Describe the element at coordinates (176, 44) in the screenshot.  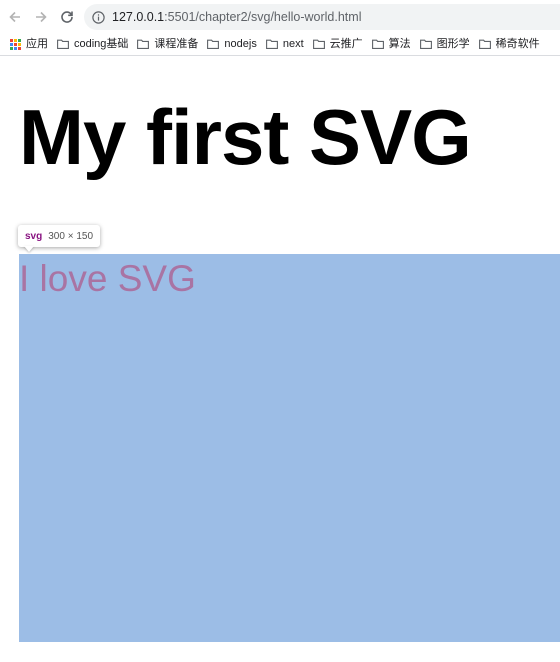
I see `bookmark-label: 课程准备` at that location.